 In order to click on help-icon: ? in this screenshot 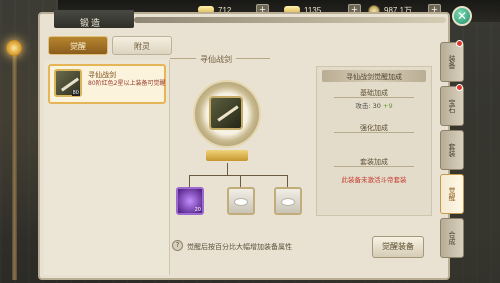, I will do `click(177, 245)`.